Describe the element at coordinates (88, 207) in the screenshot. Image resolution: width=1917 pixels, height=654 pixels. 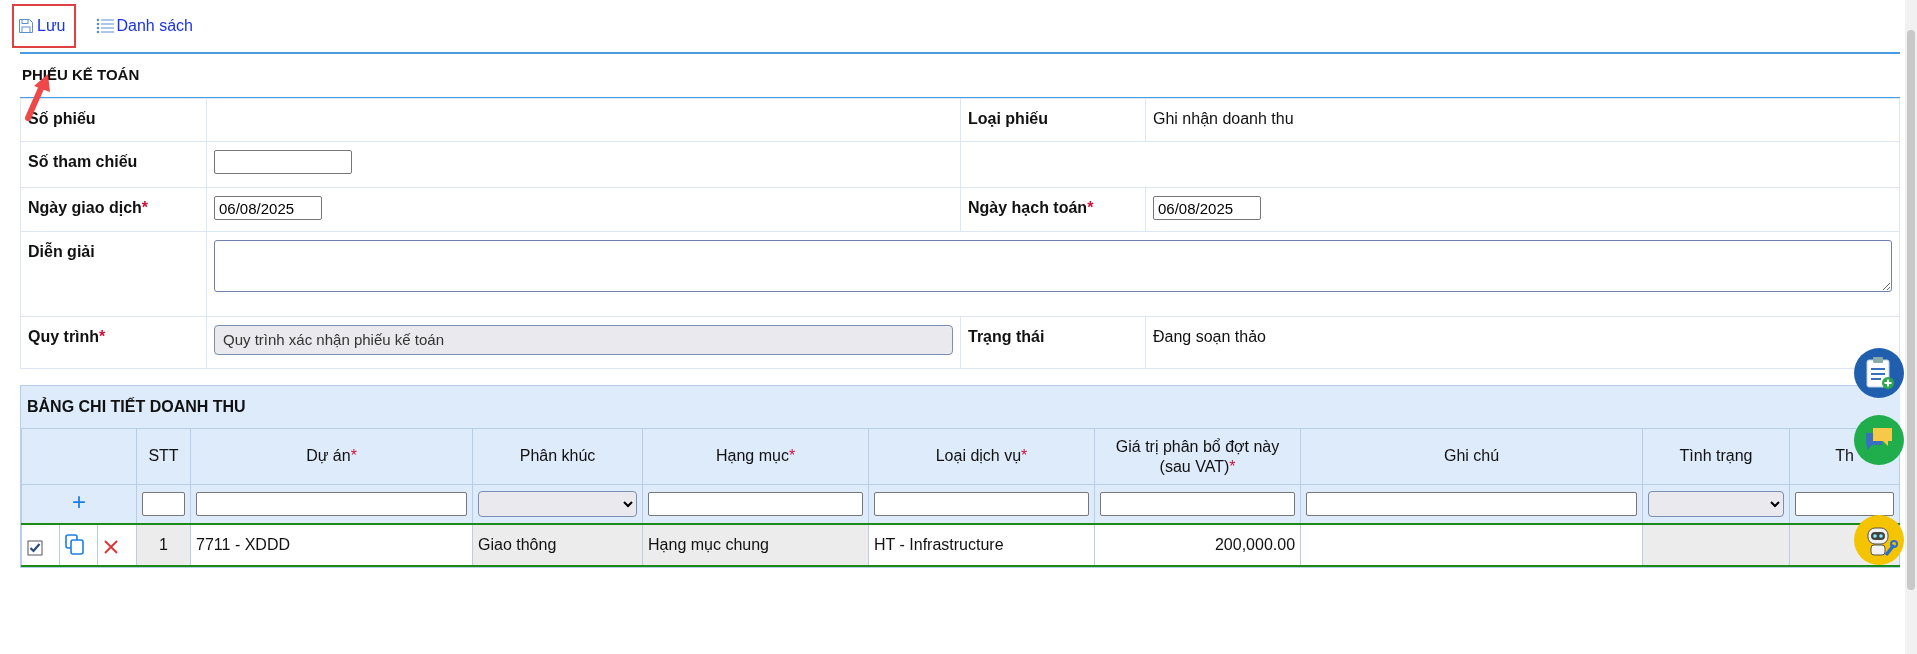
I see `field-label: Ngày giao dịch*` at that location.